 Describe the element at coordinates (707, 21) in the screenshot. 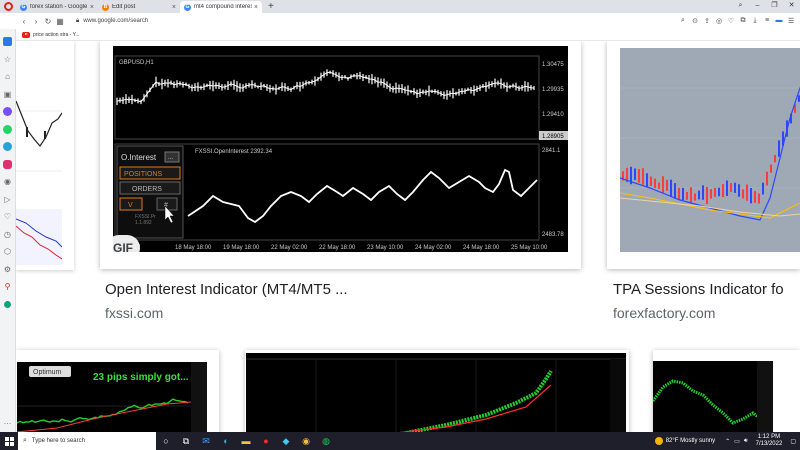

I see `share-icon: ⇪` at that location.